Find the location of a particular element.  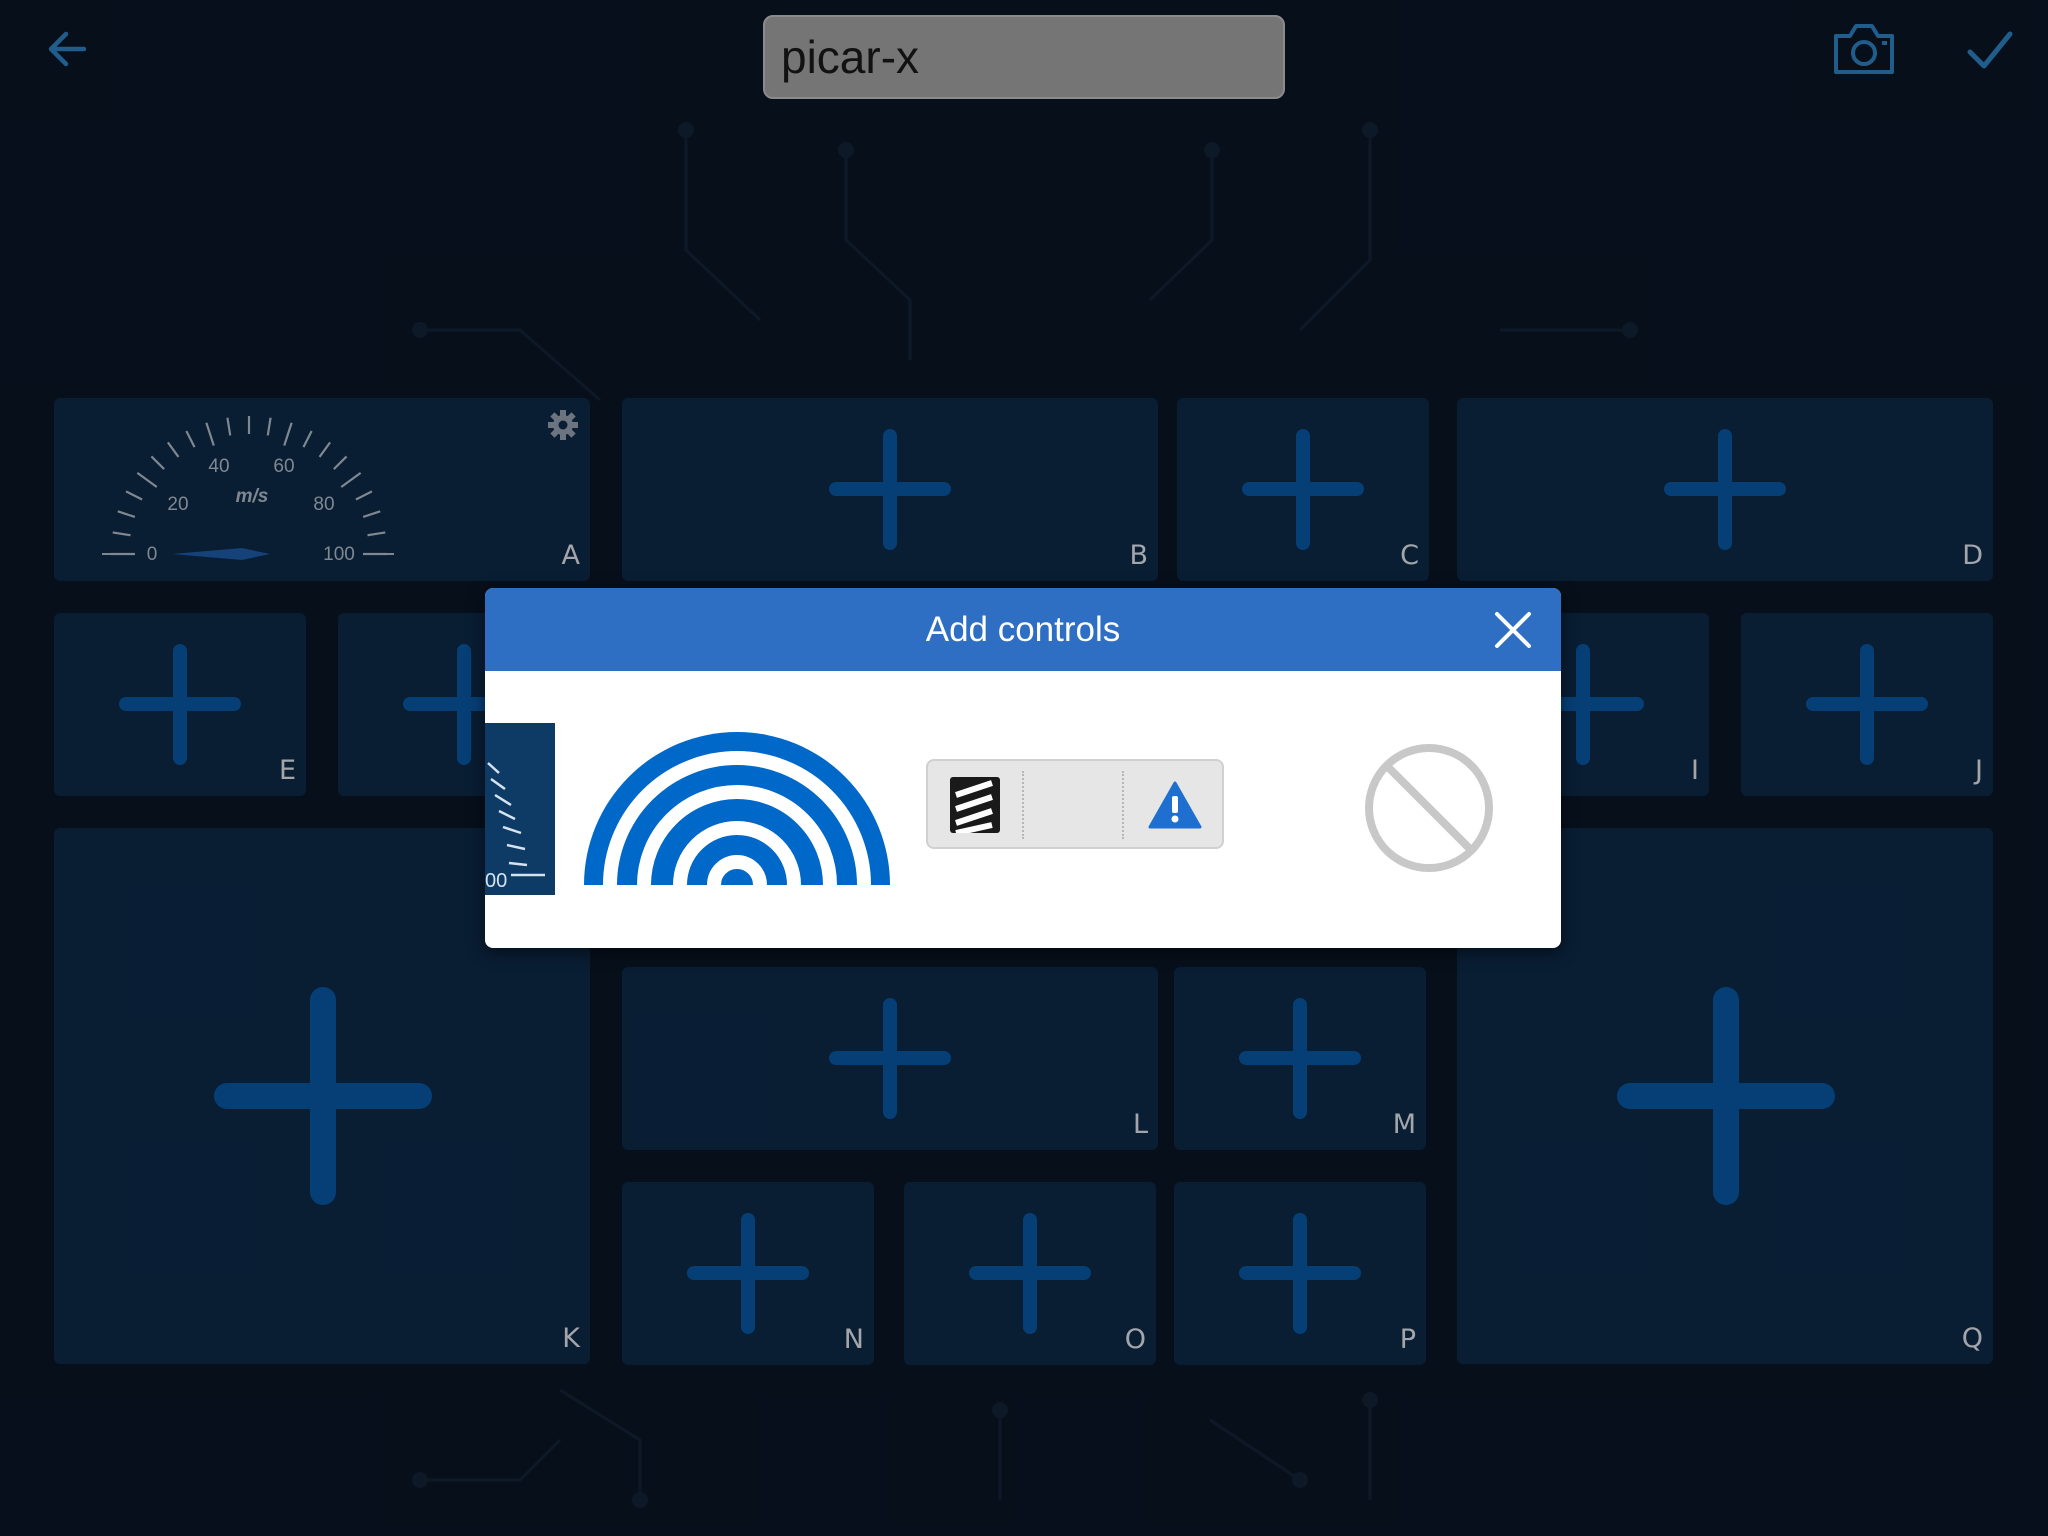

dialog-body: 00 is located at coordinates (1023, 809).